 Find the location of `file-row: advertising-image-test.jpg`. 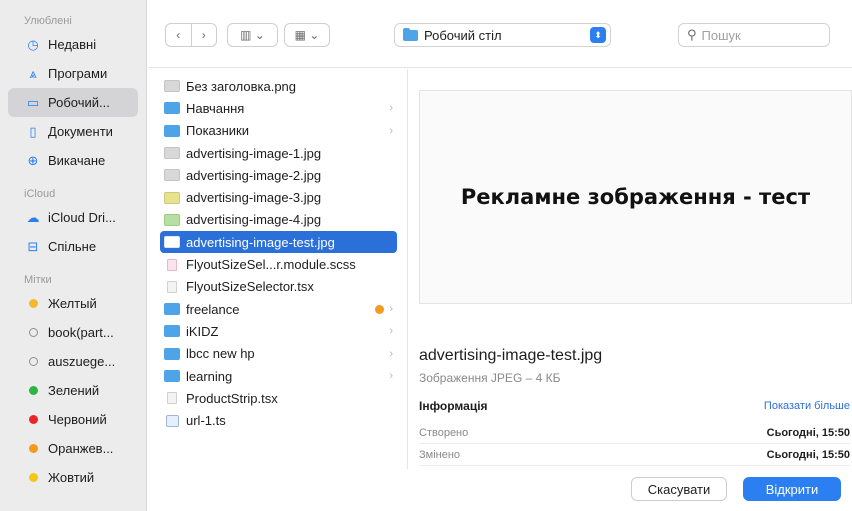

file-row: advertising-image-test.jpg is located at coordinates (278, 242).